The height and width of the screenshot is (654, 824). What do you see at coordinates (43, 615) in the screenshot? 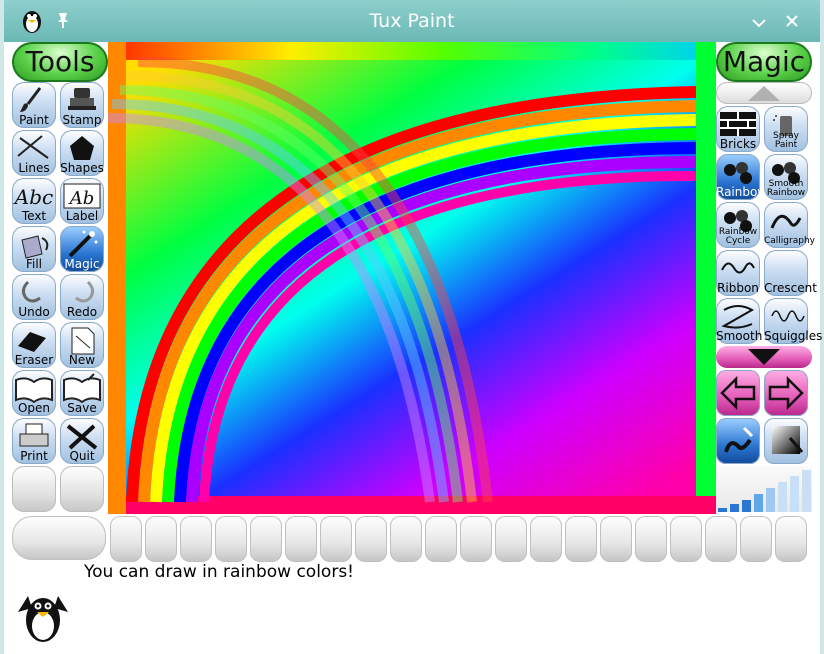
I see `tux-penguin-icon` at bounding box center [43, 615].